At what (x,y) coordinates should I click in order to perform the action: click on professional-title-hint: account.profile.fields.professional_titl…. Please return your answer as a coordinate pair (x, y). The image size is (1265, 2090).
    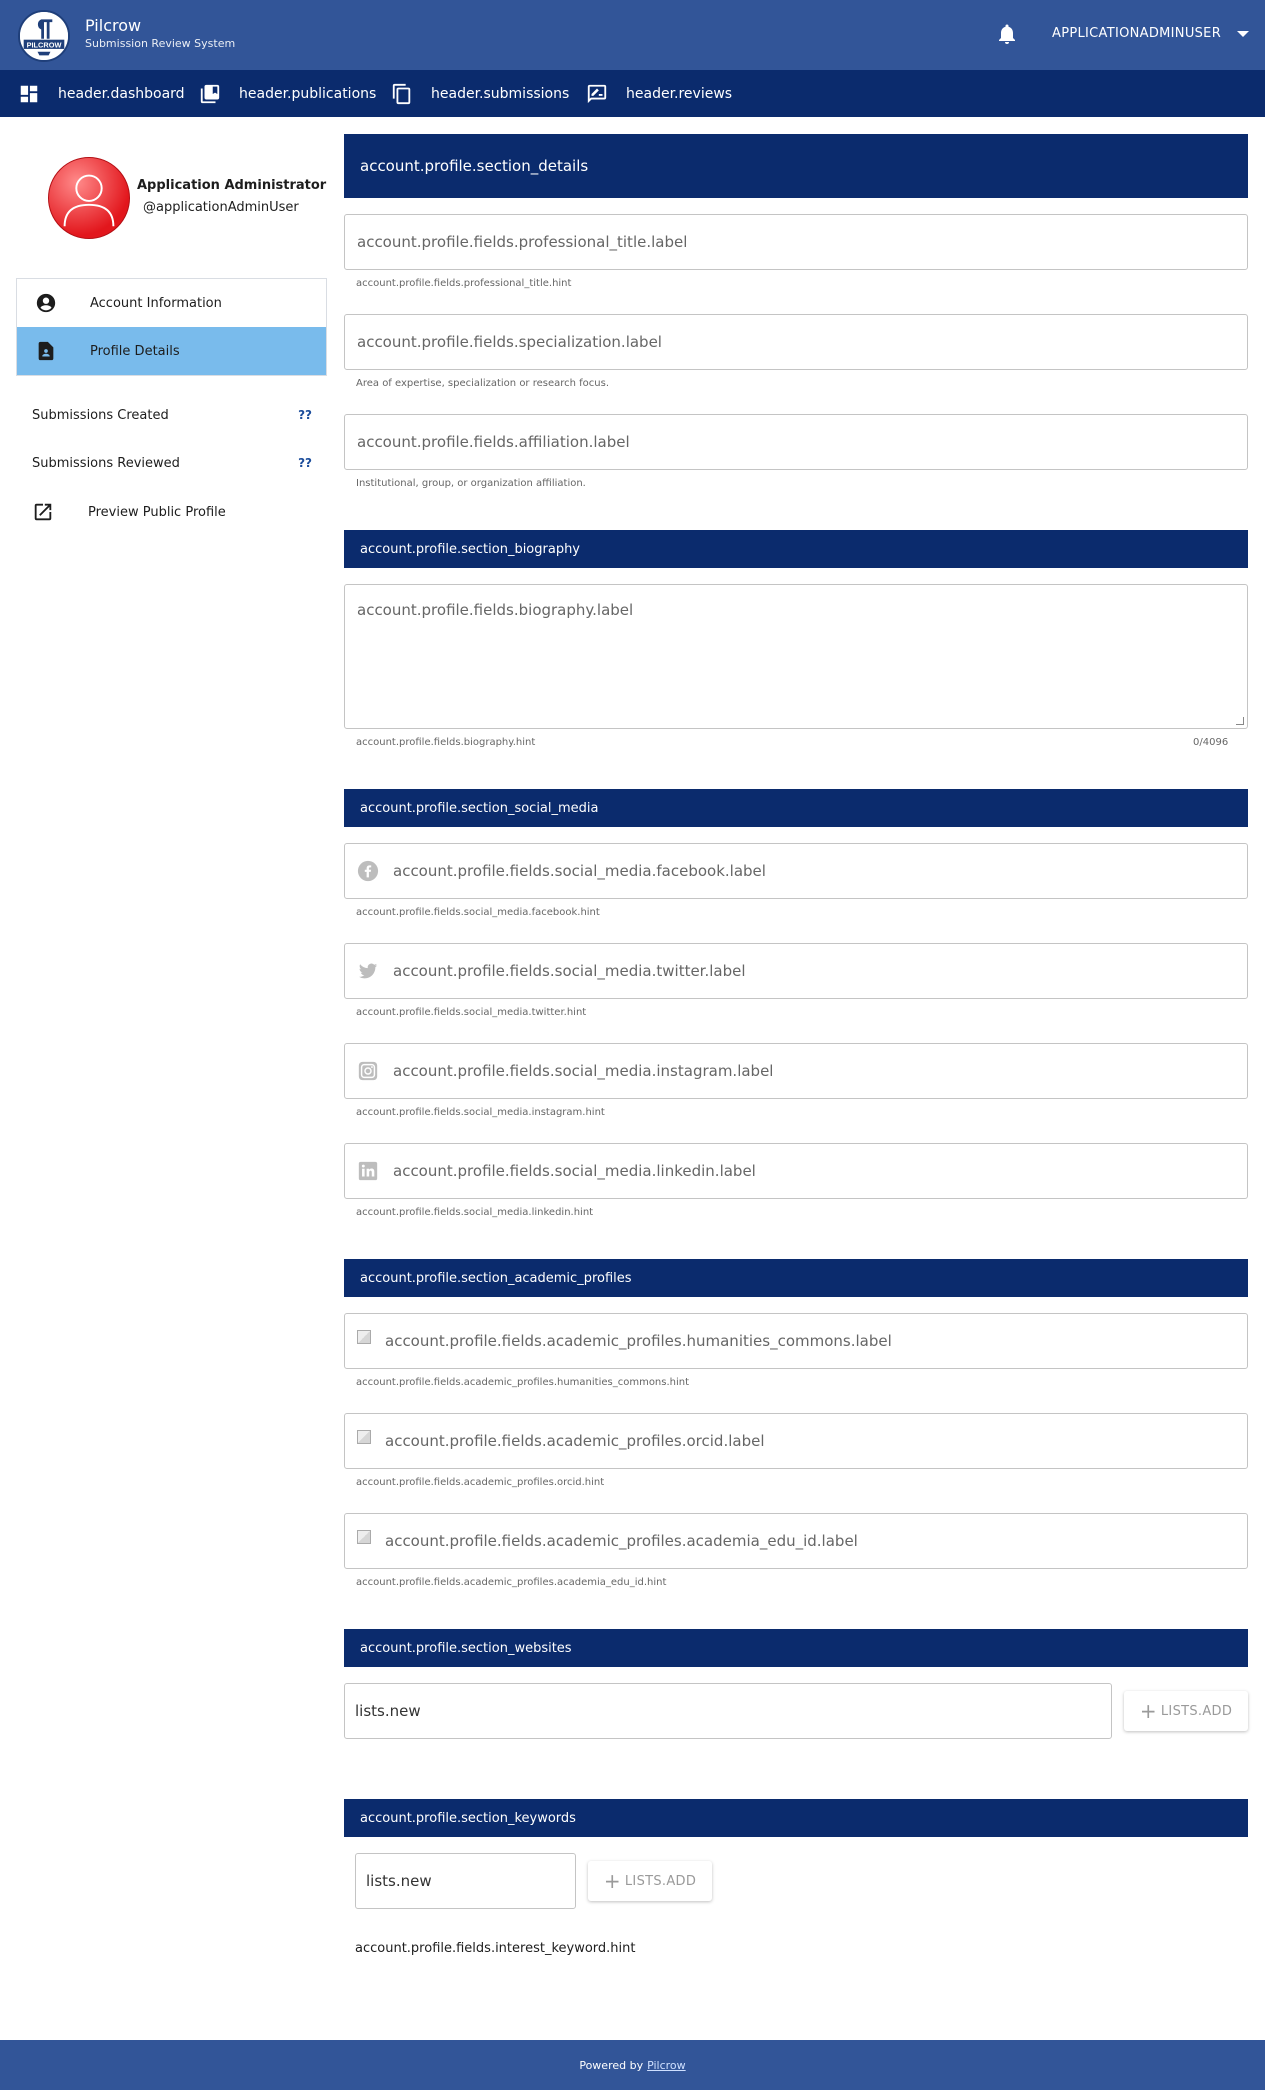
    Looking at the image, I should click on (464, 283).